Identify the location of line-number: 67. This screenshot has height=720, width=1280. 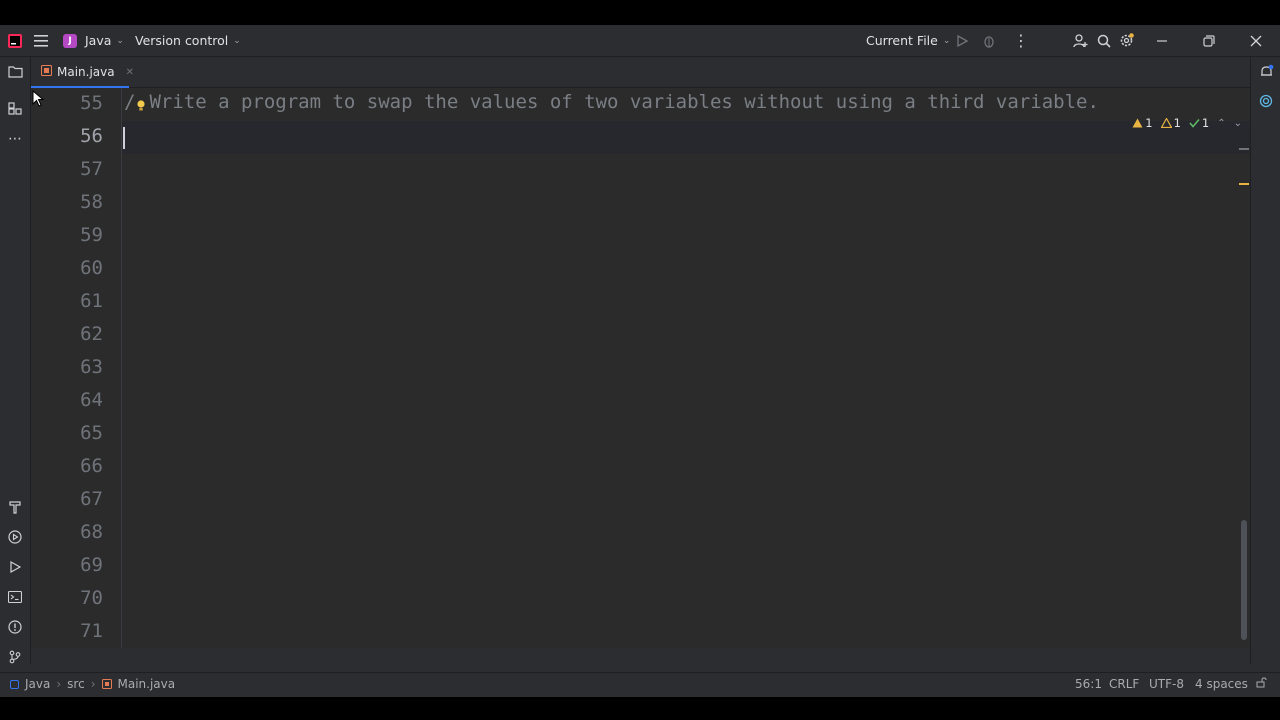
(73, 499).